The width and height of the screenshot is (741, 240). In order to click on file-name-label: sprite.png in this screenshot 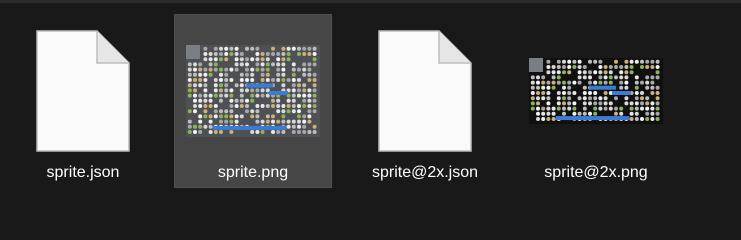, I will do `click(253, 172)`.